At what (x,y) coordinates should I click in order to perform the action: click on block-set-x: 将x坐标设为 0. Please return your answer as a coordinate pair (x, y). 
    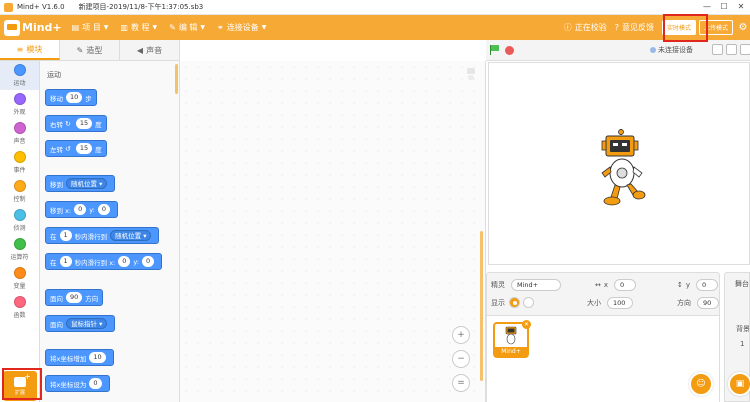
    Looking at the image, I should click on (77, 383).